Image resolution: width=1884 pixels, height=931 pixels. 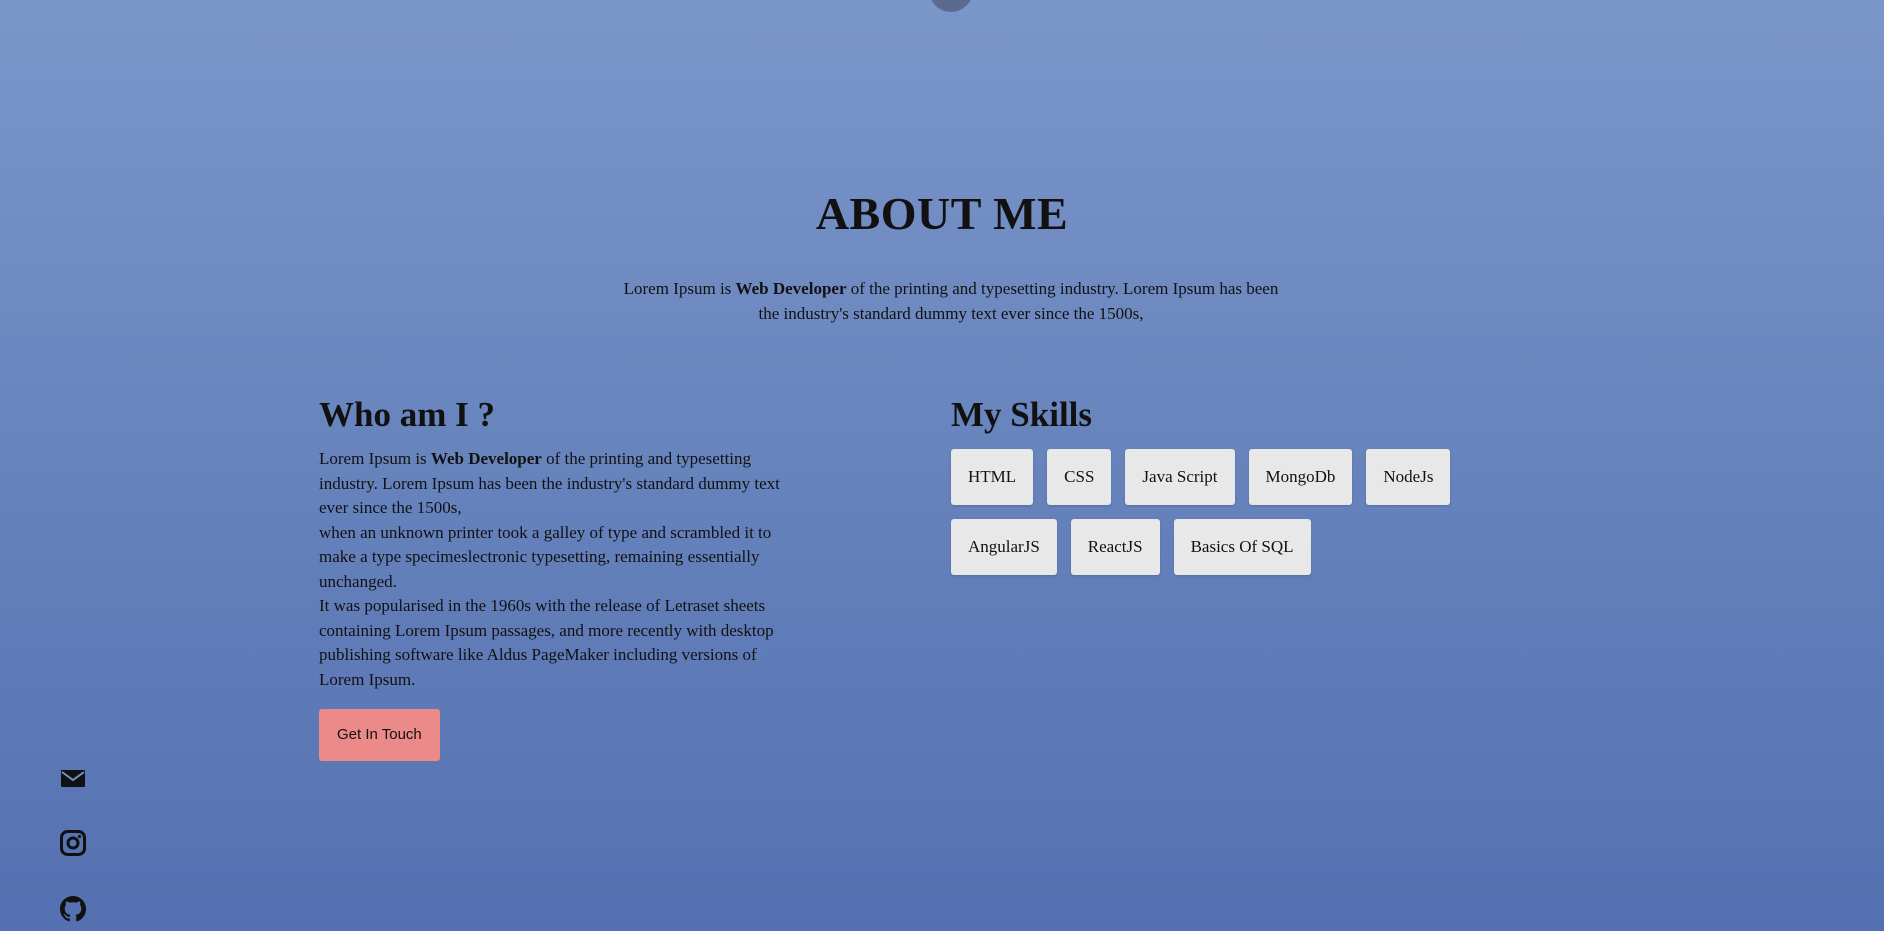 What do you see at coordinates (486, 458) in the screenshot?
I see `bio-highlight: Web Developer` at bounding box center [486, 458].